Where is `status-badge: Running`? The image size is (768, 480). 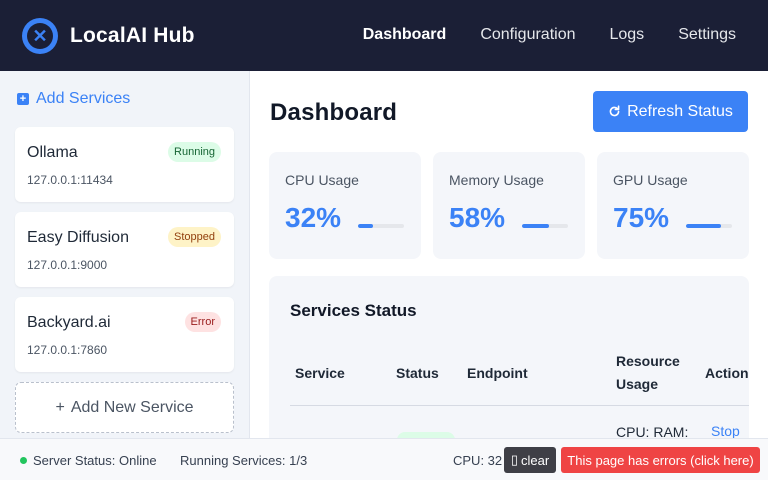
status-badge: Running is located at coordinates (194, 152).